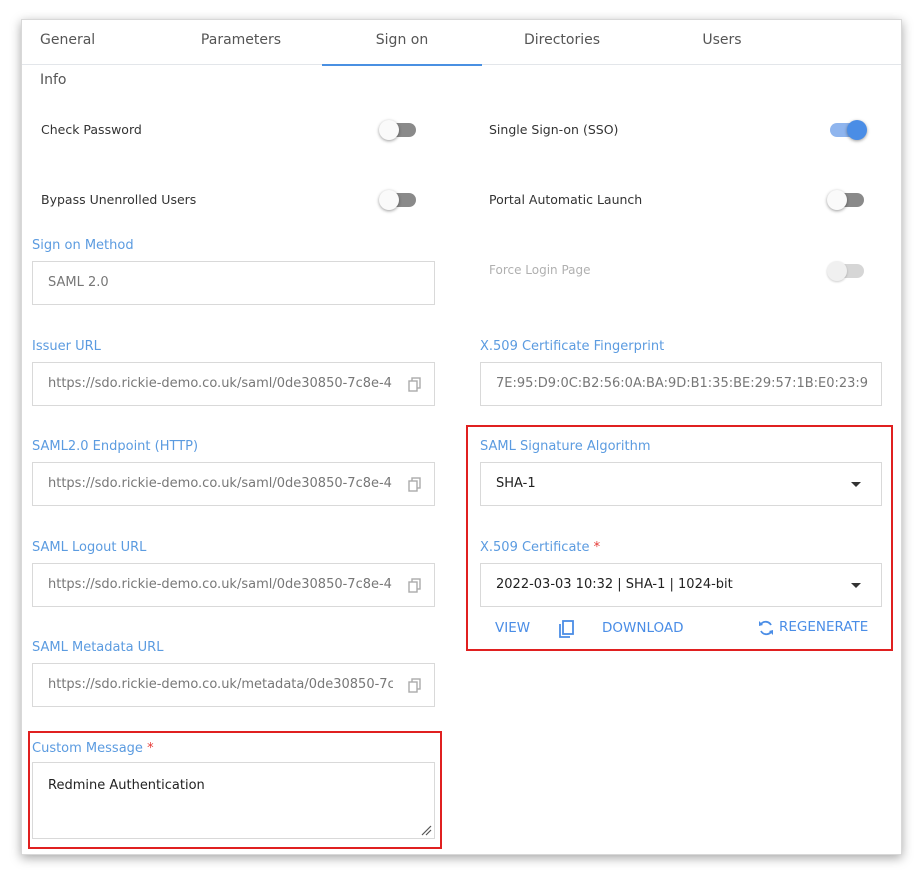 This screenshot has height=875, width=921. What do you see at coordinates (426, 830) in the screenshot?
I see `resize-handle-icon` at bounding box center [426, 830].